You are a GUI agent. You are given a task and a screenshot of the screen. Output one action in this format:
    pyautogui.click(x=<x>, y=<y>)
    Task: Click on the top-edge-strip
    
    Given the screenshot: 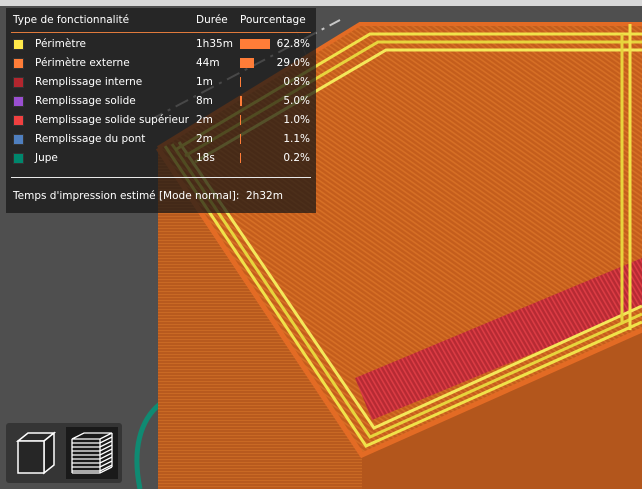 What is the action you would take?
    pyautogui.click(x=321, y=3)
    